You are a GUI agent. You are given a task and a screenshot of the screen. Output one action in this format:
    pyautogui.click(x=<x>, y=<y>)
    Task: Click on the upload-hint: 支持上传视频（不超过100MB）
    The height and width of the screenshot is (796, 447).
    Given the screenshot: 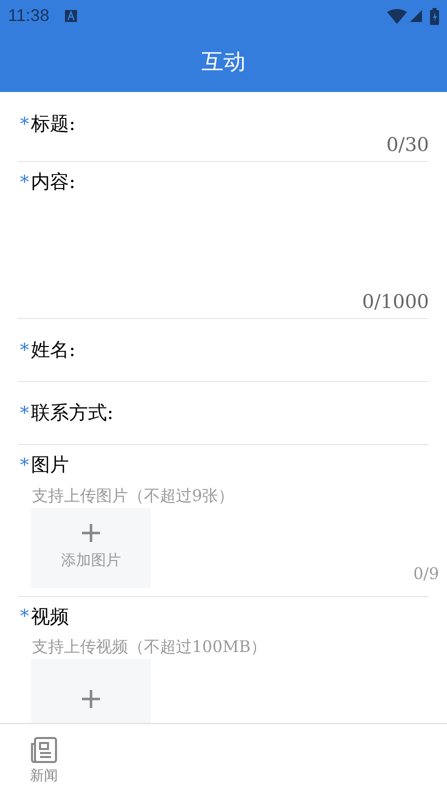 What is the action you would take?
    pyautogui.click(x=149, y=647)
    